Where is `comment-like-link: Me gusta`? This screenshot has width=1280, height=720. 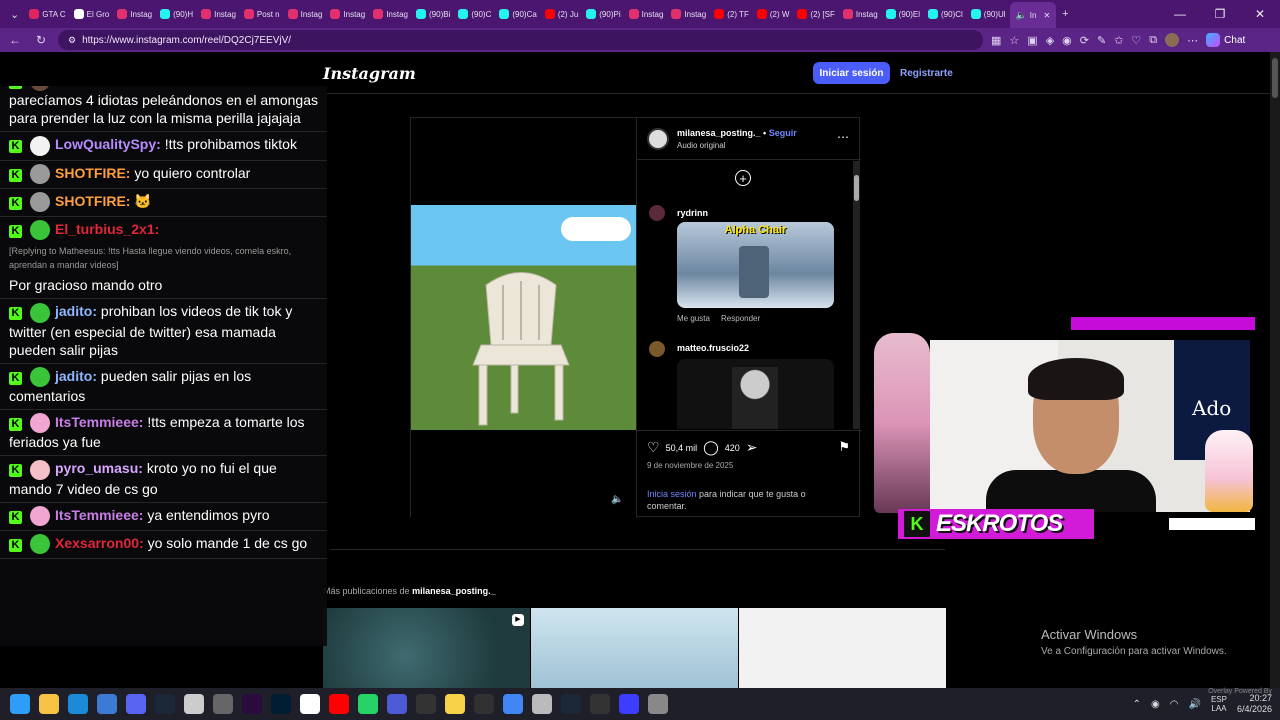
comment-like-link: Me gusta is located at coordinates (693, 318).